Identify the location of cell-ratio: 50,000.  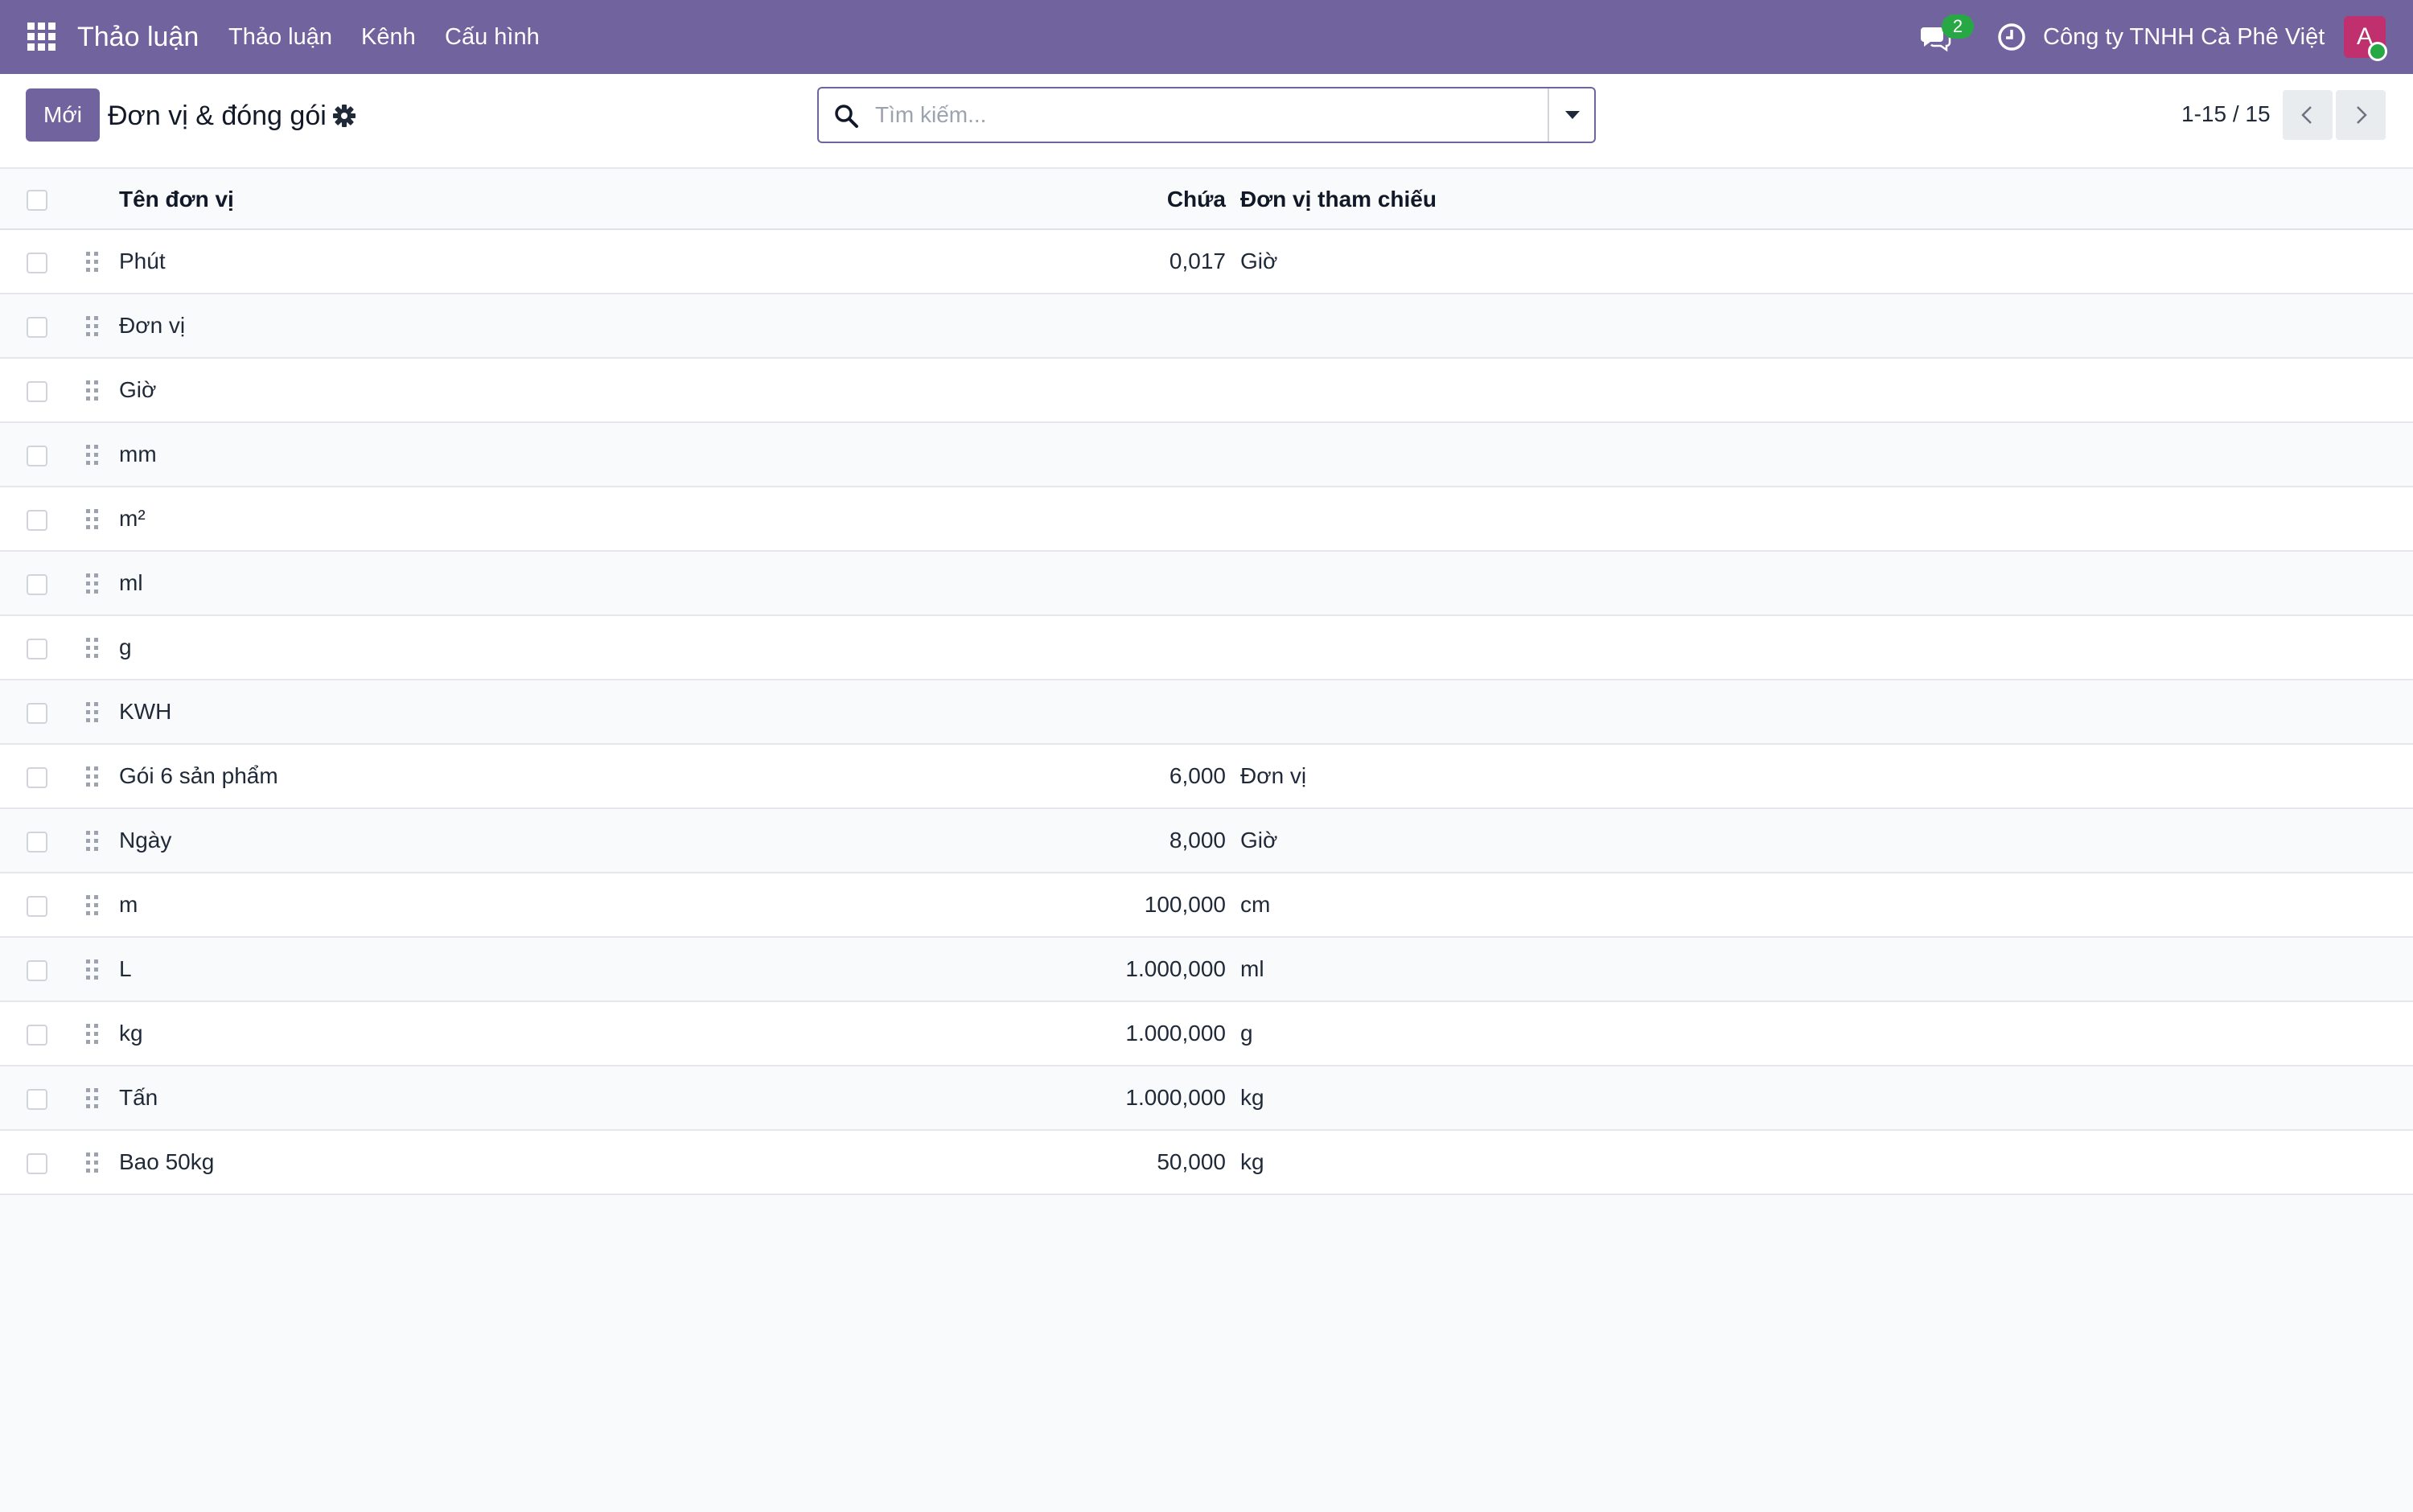
(1191, 1162).